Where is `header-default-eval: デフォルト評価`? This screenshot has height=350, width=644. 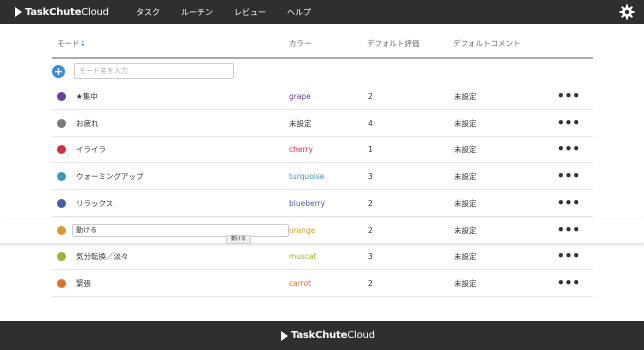
header-default-eval: デフォルト評価 is located at coordinates (393, 43).